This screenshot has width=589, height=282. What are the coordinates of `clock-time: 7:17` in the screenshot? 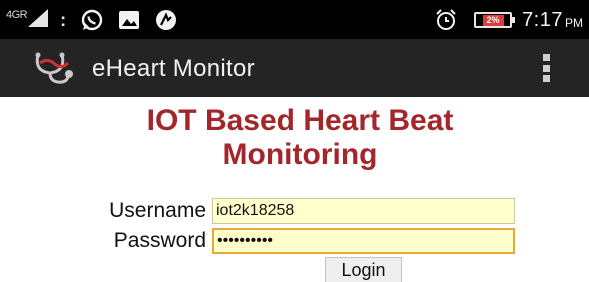 It's located at (542, 19).